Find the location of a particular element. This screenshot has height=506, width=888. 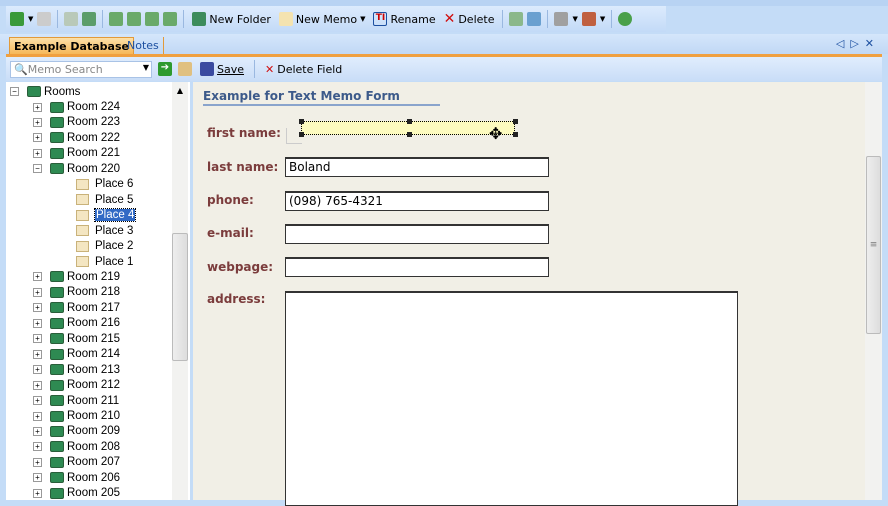

save-icon is located at coordinates (207, 69).